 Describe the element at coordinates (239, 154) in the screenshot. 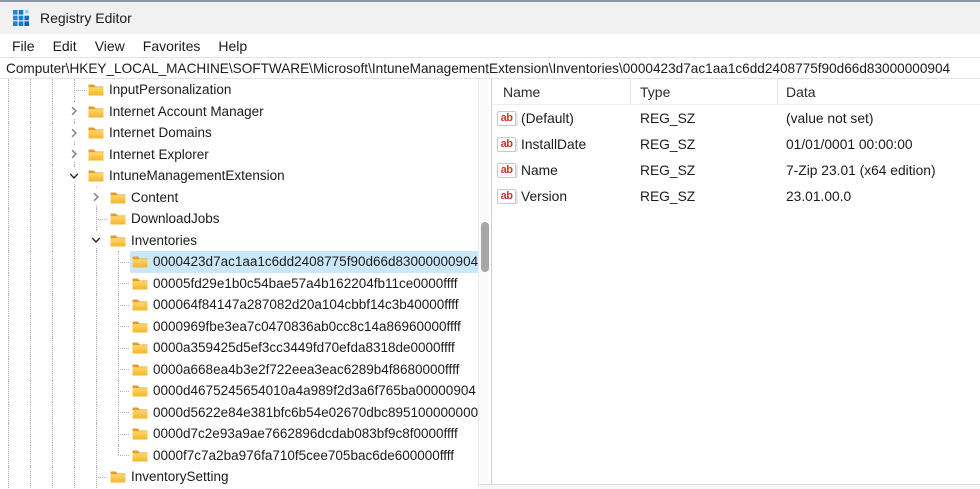

I see `tree-item-internet-explorer: Internet Explorer` at that location.